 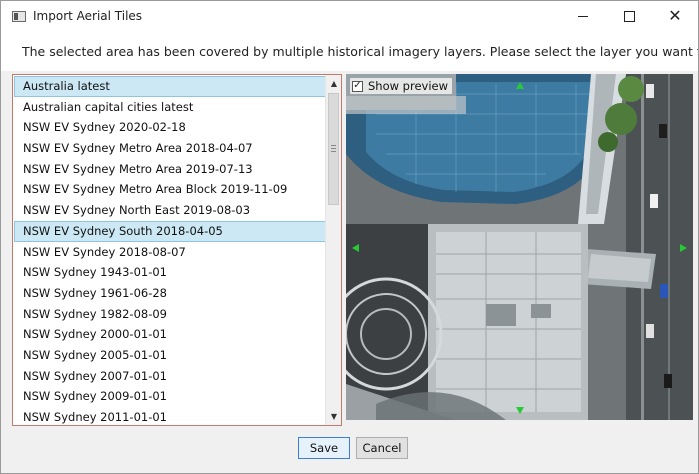 I want to click on maximize-icon, so click(x=629, y=16).